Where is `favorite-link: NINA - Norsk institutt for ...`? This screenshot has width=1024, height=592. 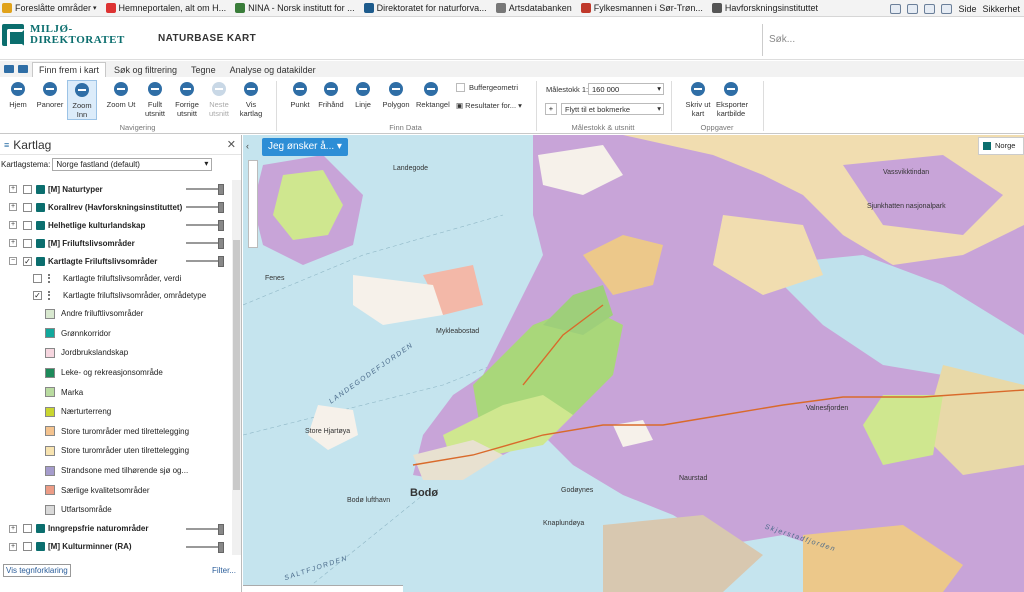
favorite-link: NINA - Norsk institutt for ... is located at coordinates (294, 8).